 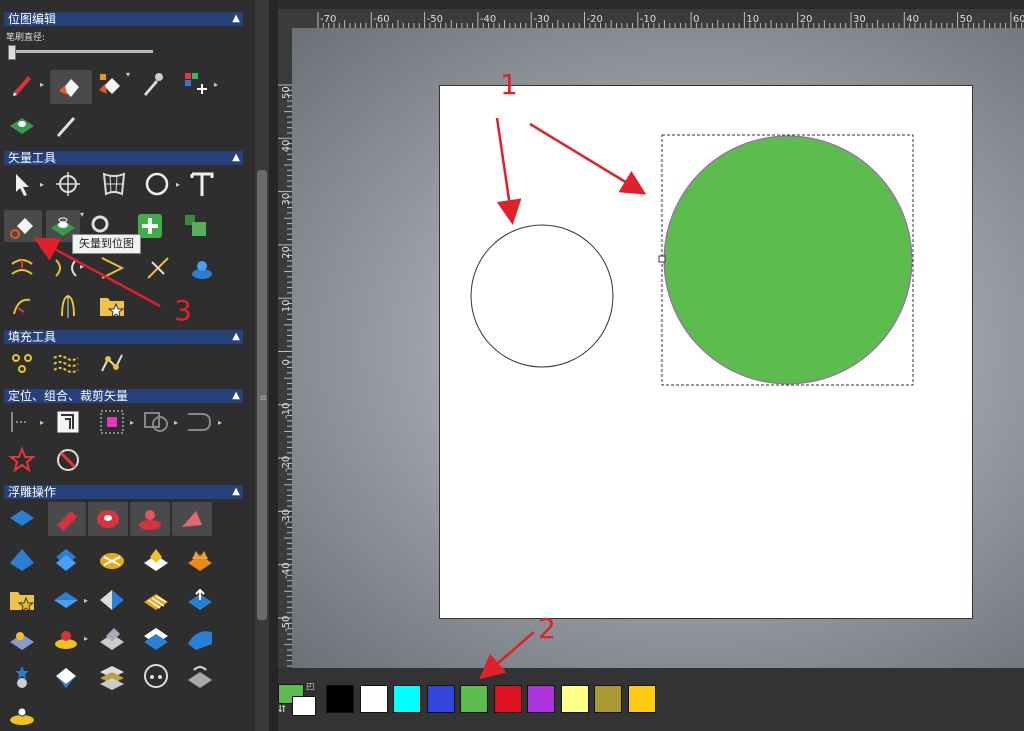 What do you see at coordinates (588, 158) in the screenshot?
I see `annotation-arrow-1b` at bounding box center [588, 158].